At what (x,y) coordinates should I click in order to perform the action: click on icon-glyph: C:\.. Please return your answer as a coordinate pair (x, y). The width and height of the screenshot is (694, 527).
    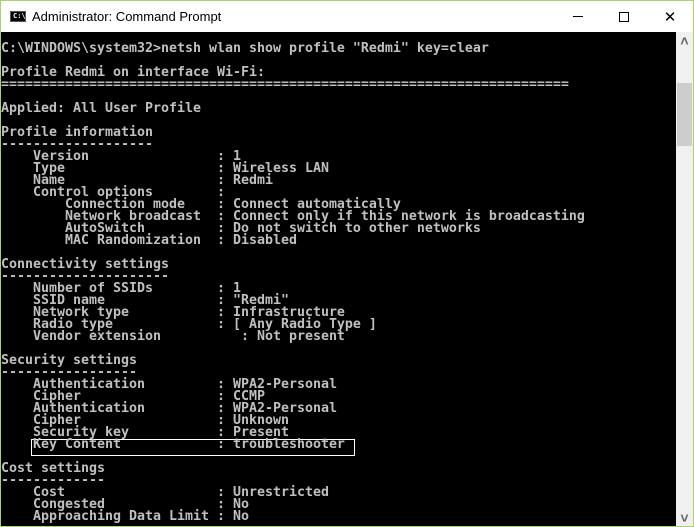
    Looking at the image, I should click on (21, 16).